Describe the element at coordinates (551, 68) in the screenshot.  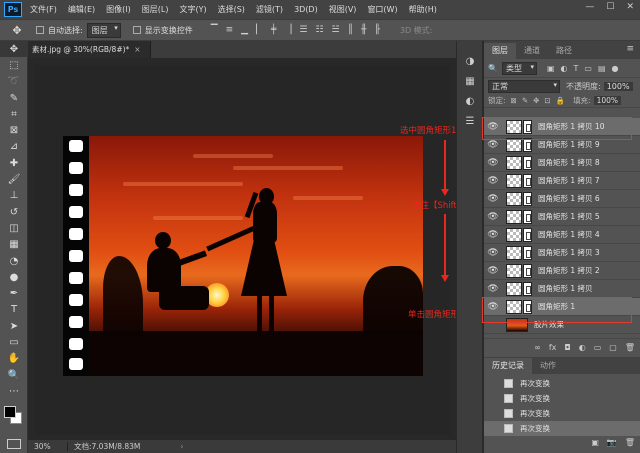
I see `filter-pixel-icon: ▣` at that location.